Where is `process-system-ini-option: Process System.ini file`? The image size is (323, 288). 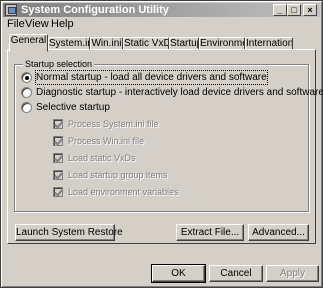
process-system-ini-option: Process System.ini file is located at coordinates (153, 124).